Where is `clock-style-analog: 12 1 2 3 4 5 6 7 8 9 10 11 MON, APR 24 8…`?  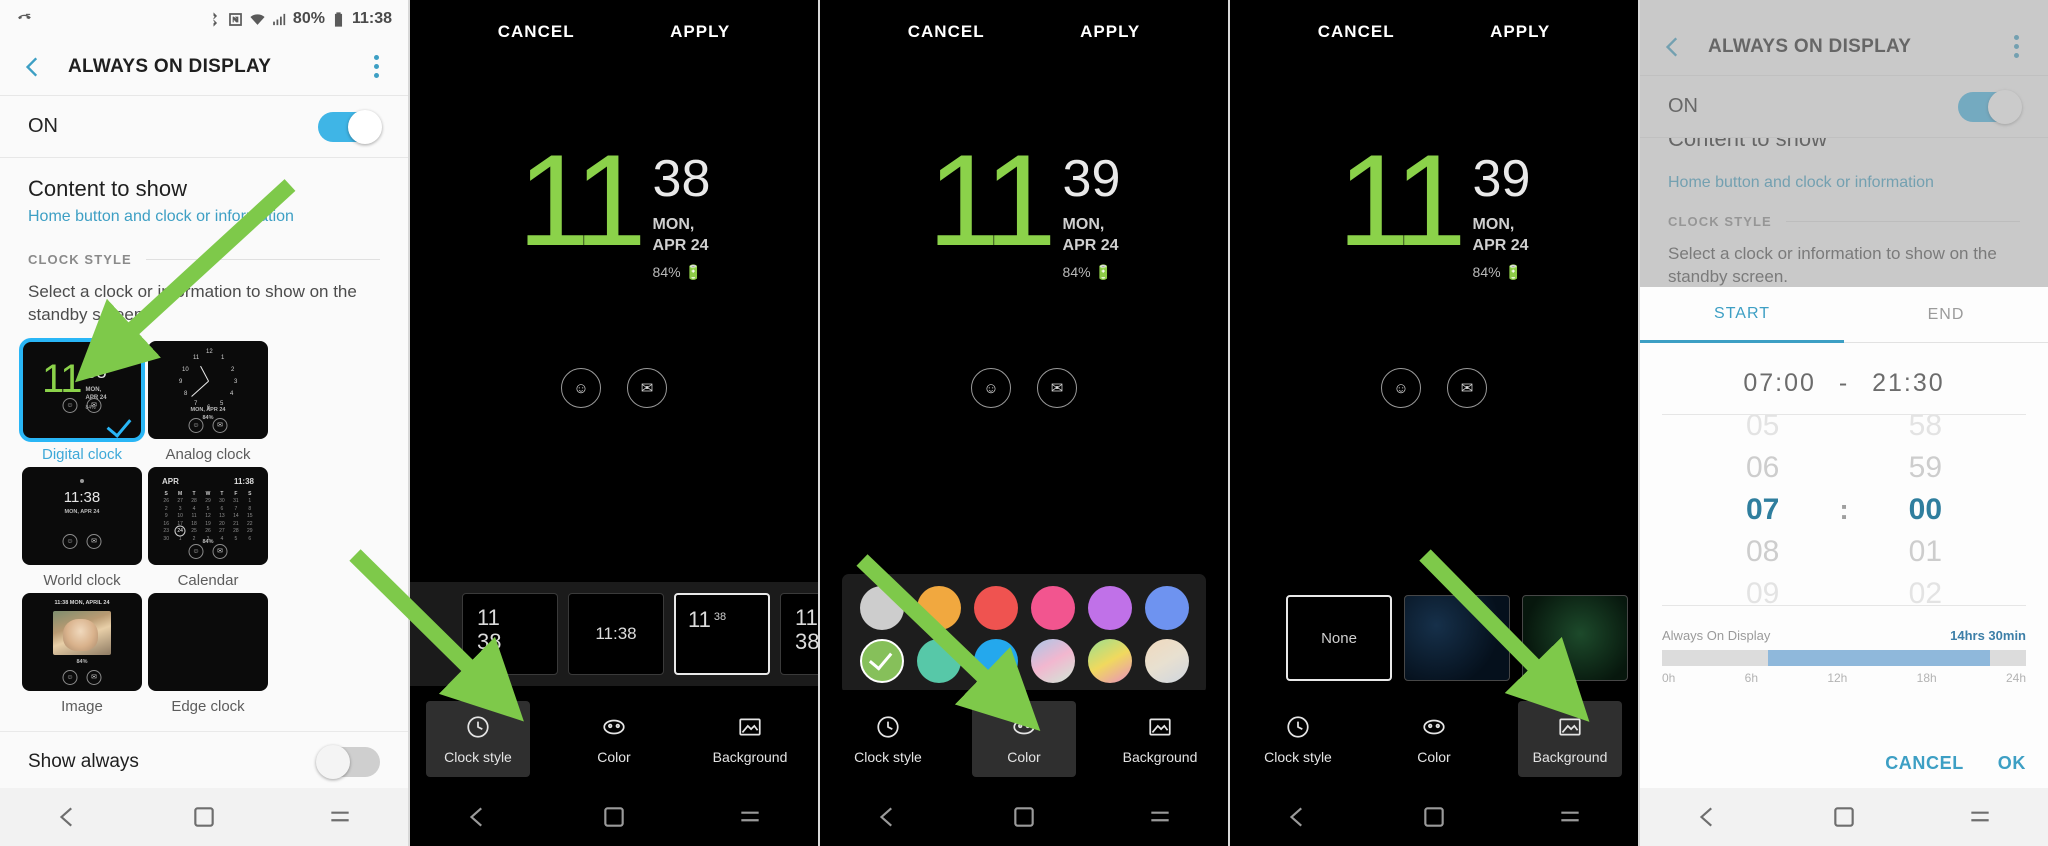 clock-style-analog: 12 1 2 3 4 5 6 7 8 9 10 11 MON, APR 24 8… is located at coordinates (208, 401).